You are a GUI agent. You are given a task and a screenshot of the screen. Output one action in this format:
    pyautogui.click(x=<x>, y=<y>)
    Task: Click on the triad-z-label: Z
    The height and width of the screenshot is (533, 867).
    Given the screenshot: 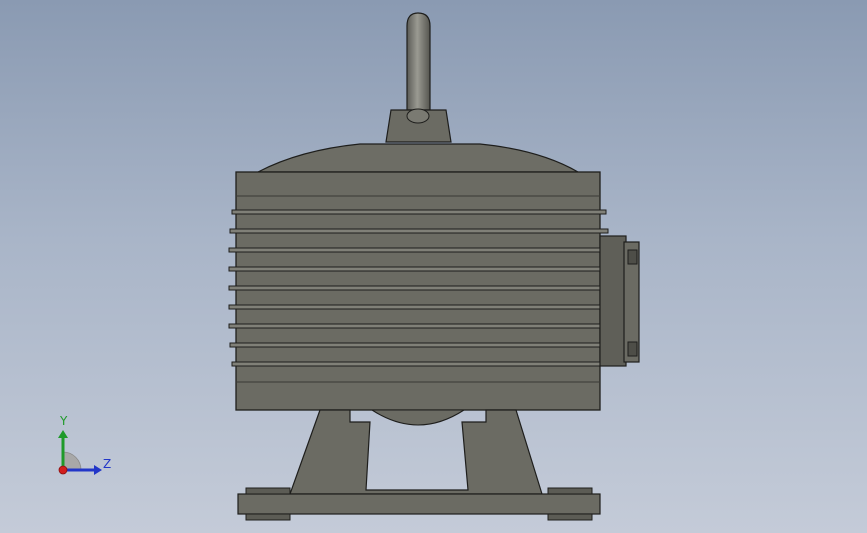 What is the action you would take?
    pyautogui.click(x=107, y=464)
    